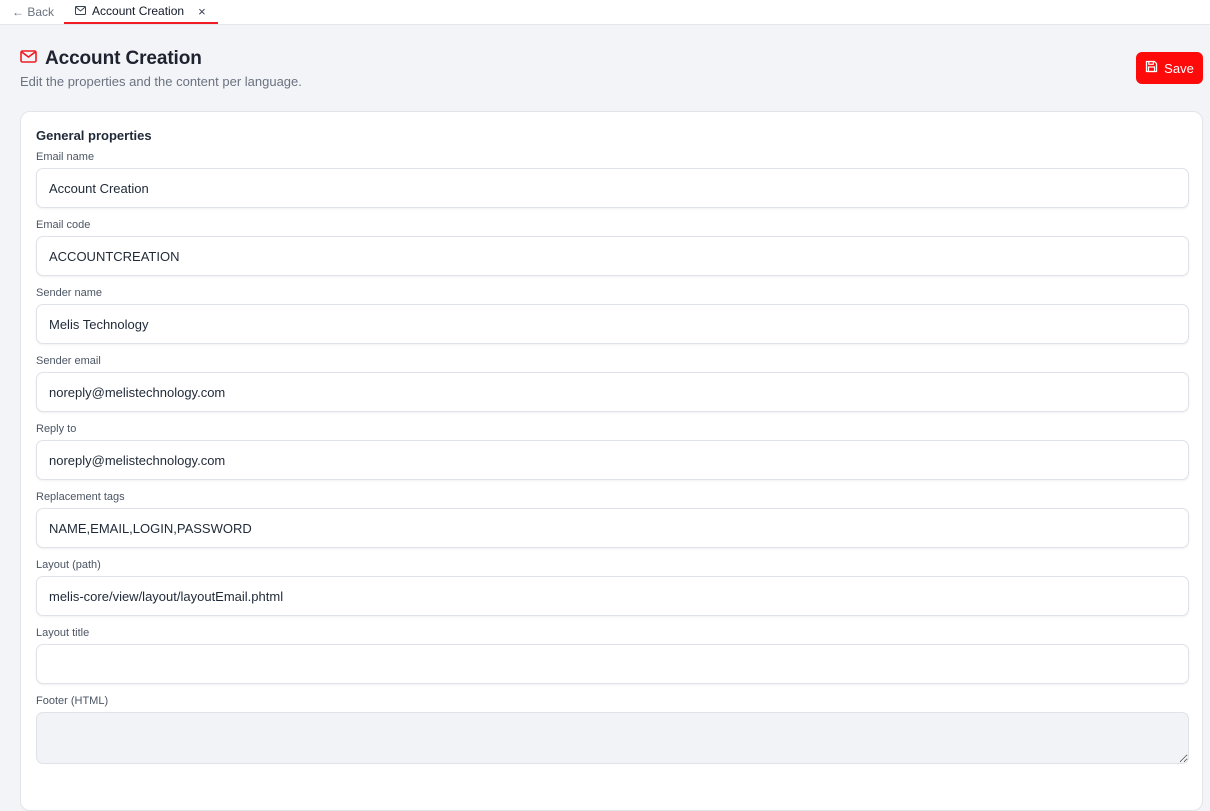  Describe the element at coordinates (123, 58) in the screenshot. I see `page-title: Account Creation` at that location.